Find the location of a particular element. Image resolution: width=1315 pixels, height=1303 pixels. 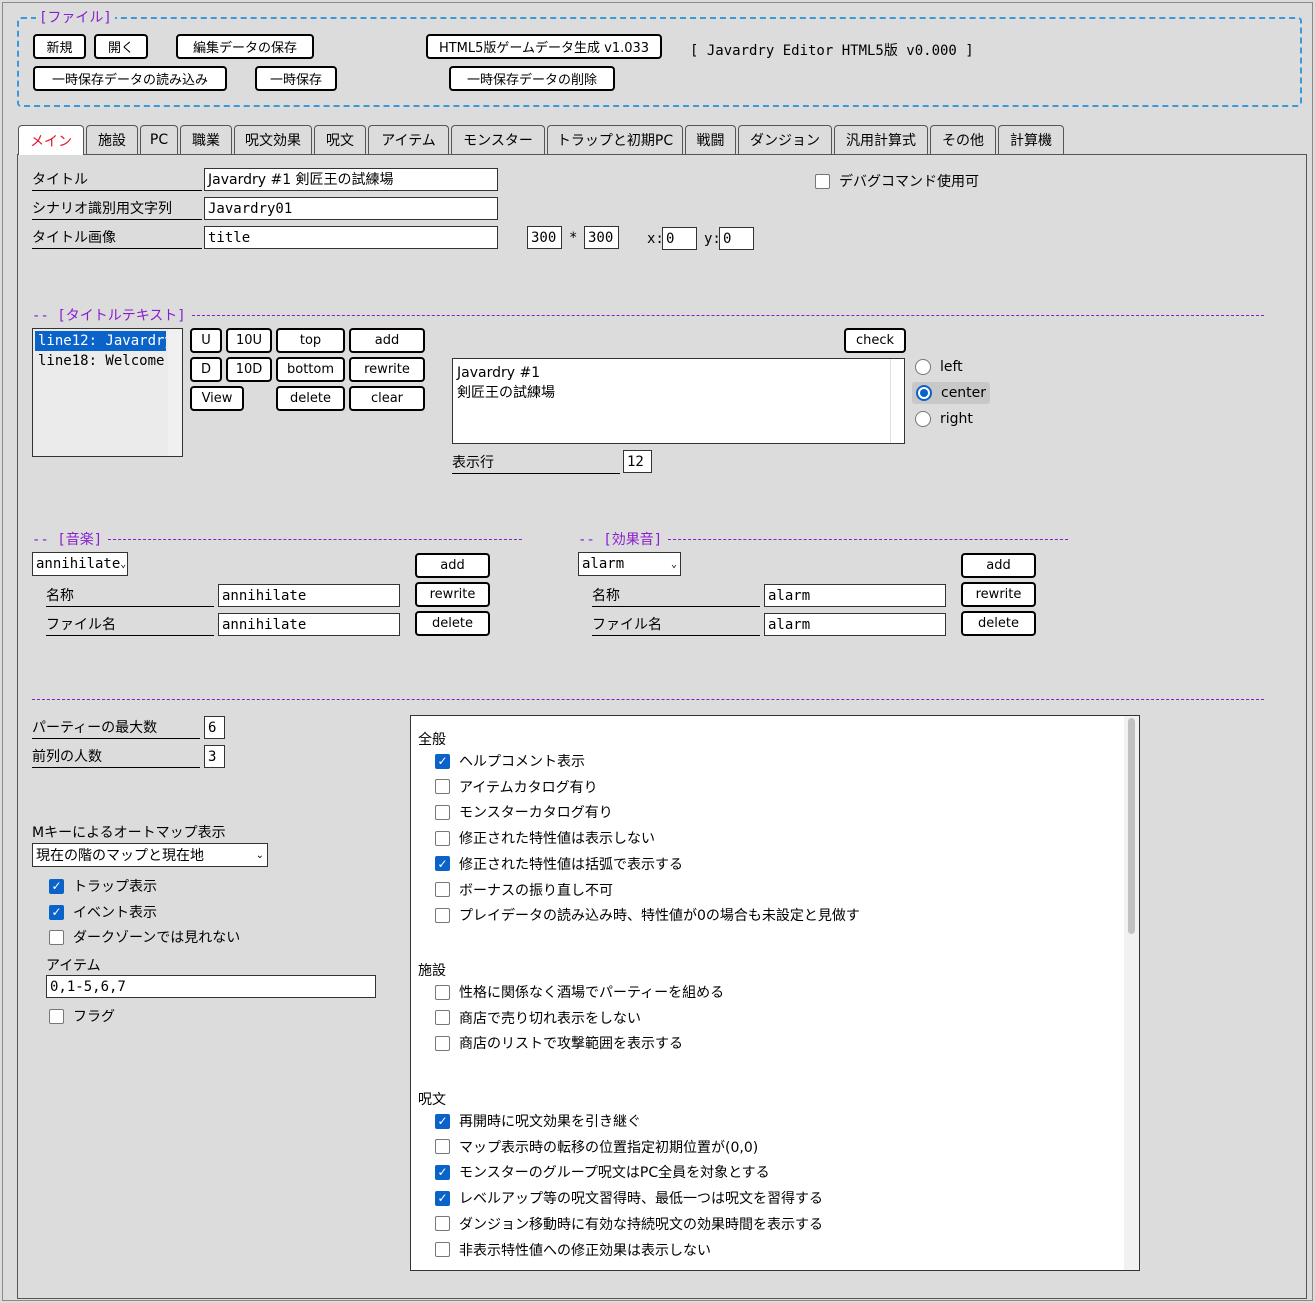

display-row-input: 12 is located at coordinates (637, 461).